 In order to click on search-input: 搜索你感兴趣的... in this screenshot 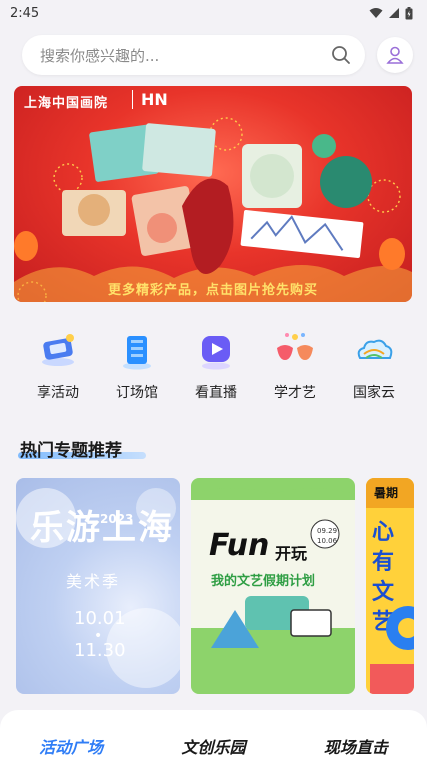, I will do `click(185, 55)`.